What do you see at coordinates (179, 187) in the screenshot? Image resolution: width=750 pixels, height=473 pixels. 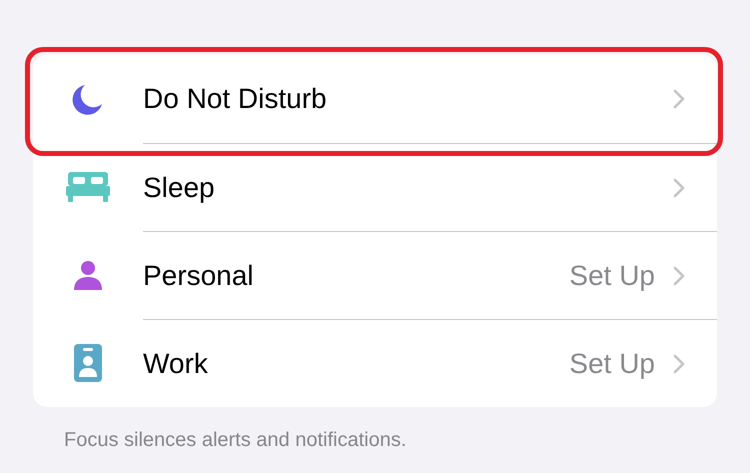 I see `row-label: Sleep` at bounding box center [179, 187].